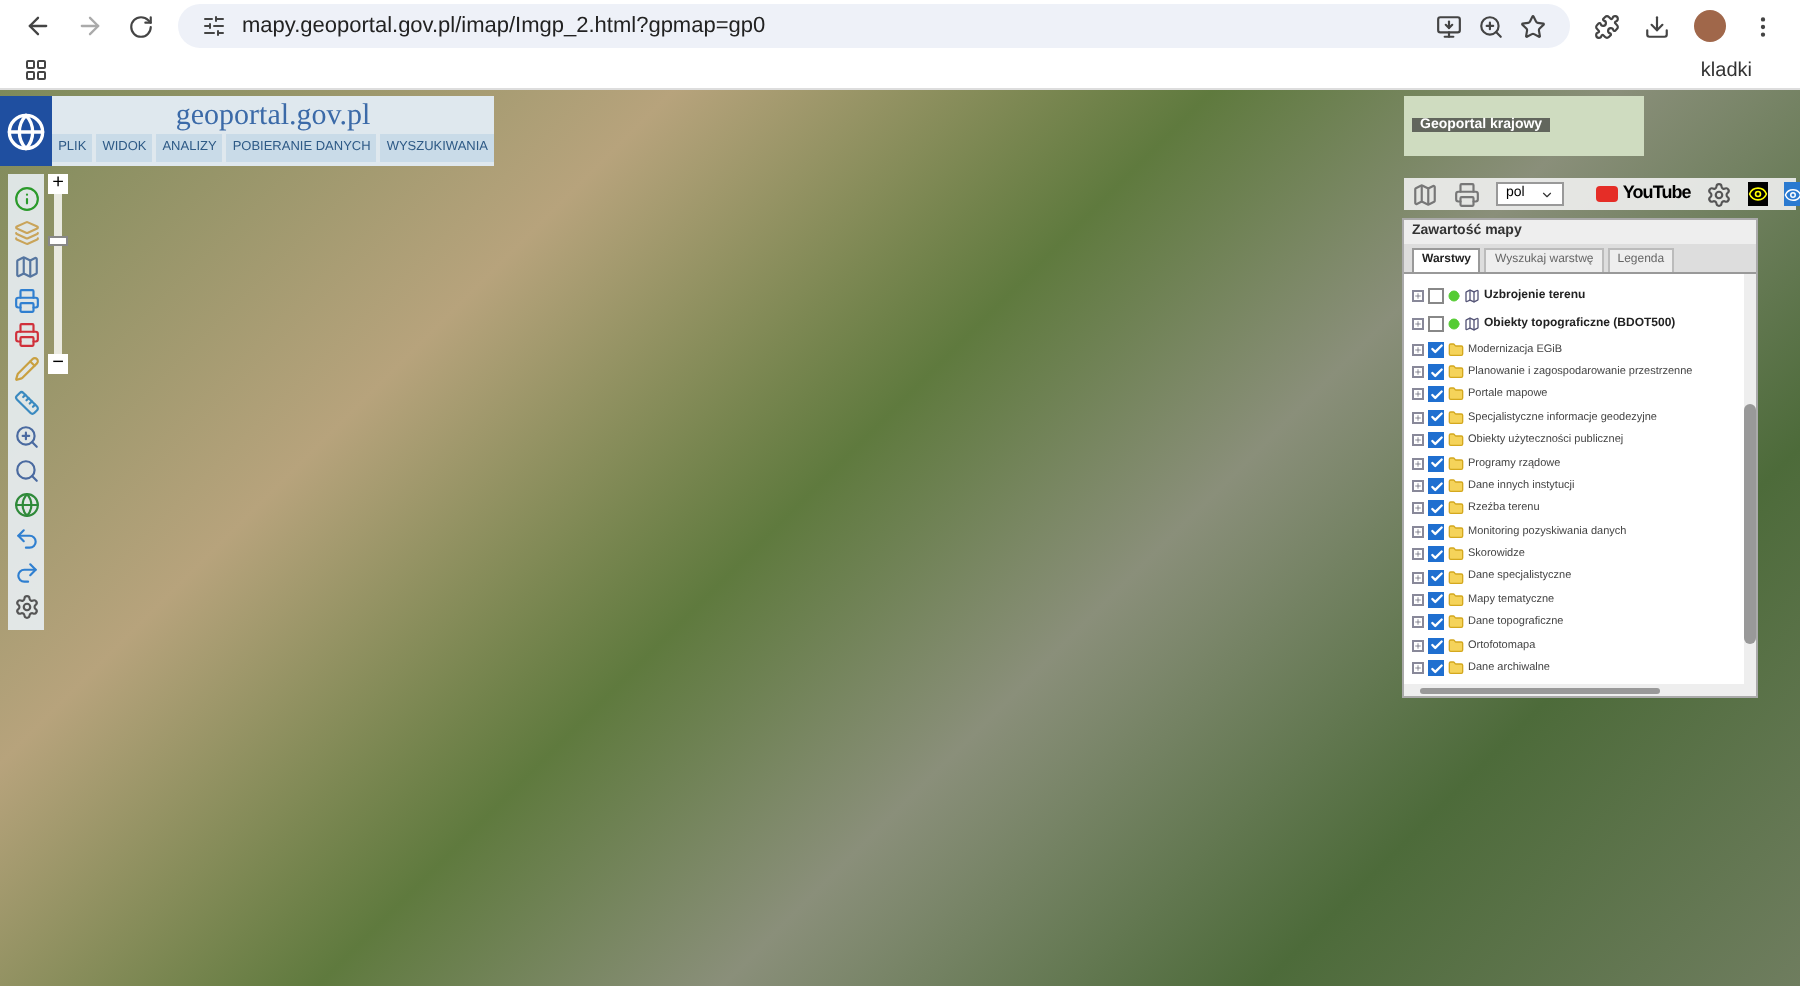  I want to click on zoom-out-button: −, so click(58, 364).